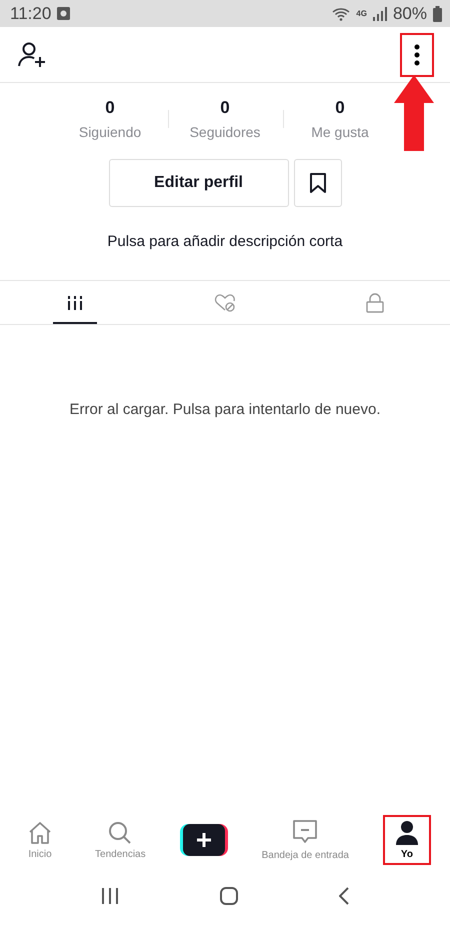 This screenshot has width=450, height=925. Describe the element at coordinates (406, 833) in the screenshot. I see `person-icon` at that location.